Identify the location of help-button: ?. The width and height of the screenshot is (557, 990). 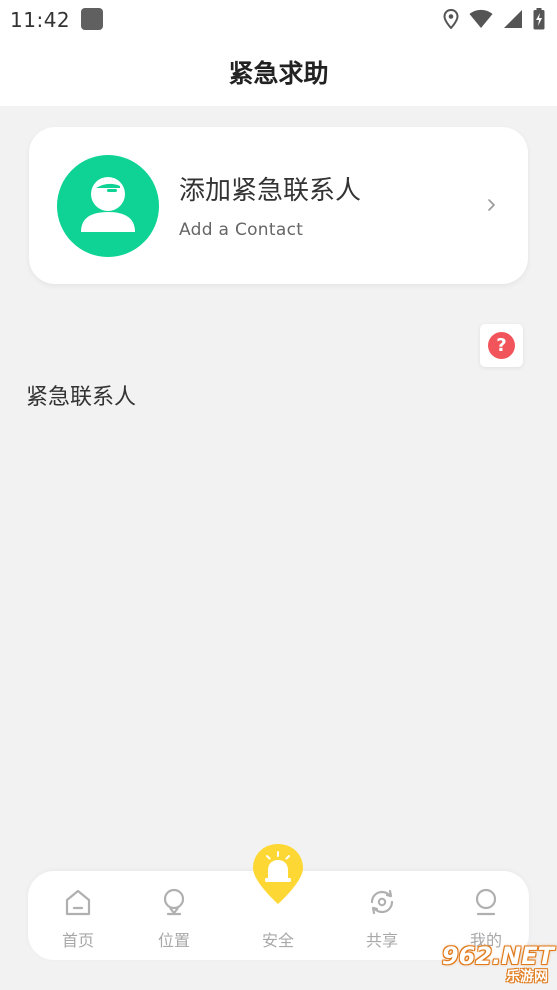
(501, 345).